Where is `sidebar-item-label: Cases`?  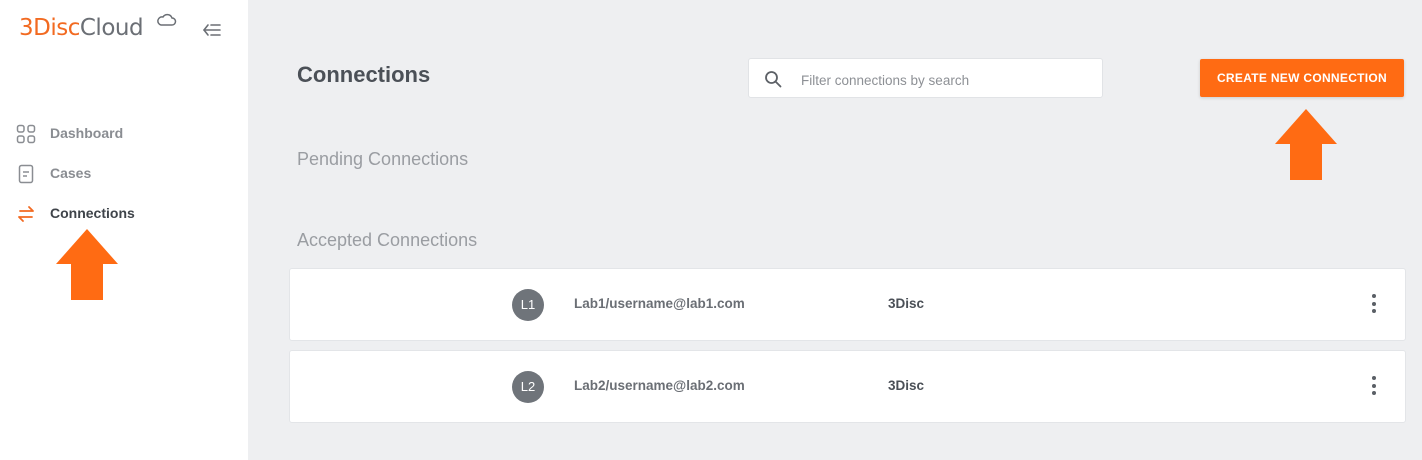
sidebar-item-label: Cases is located at coordinates (71, 173).